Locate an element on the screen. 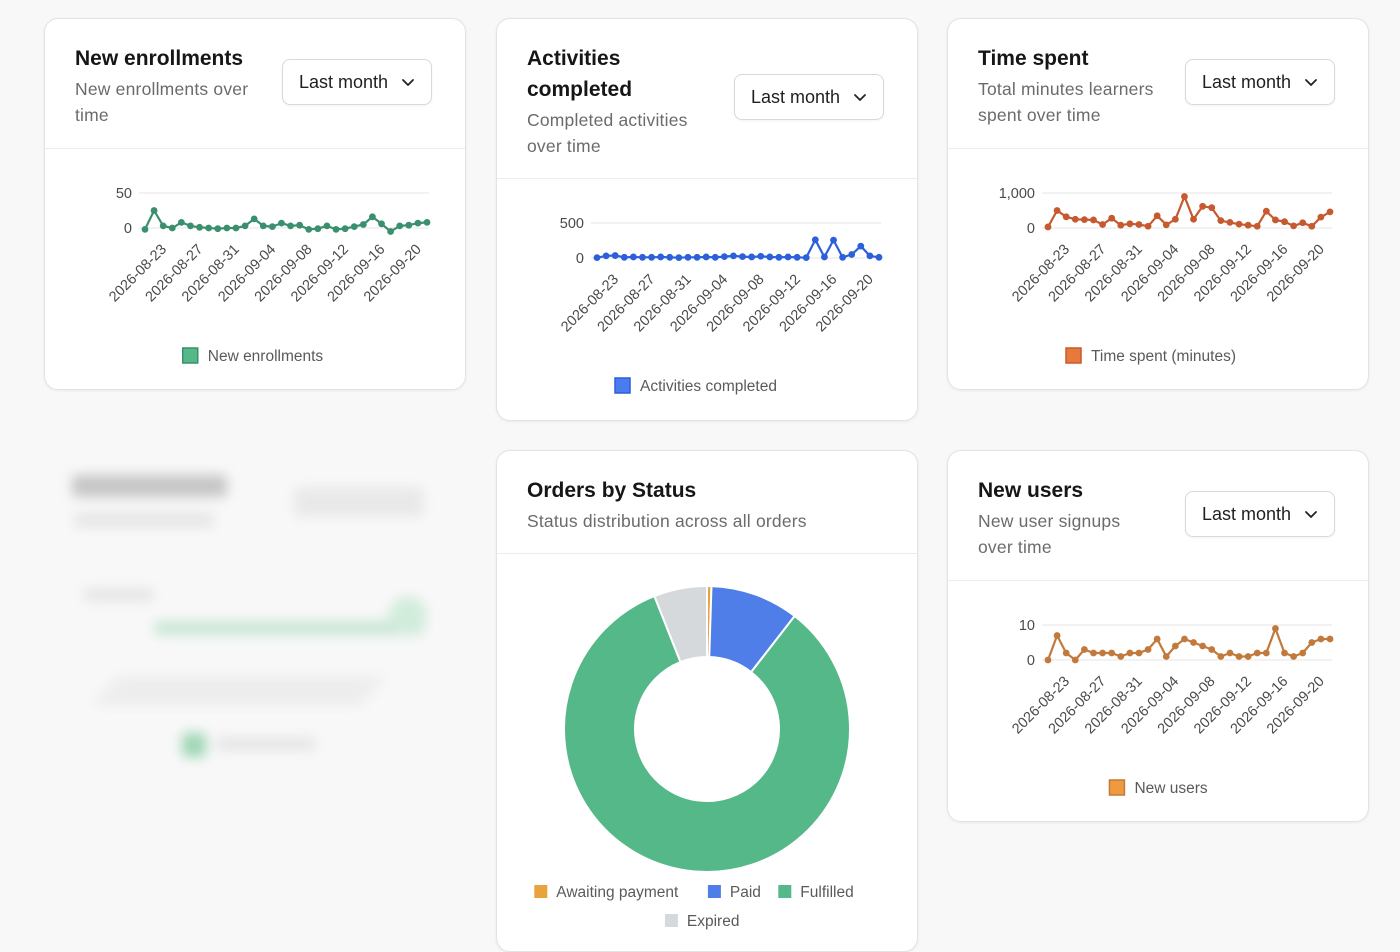  legend-label: Expired is located at coordinates (713, 921).